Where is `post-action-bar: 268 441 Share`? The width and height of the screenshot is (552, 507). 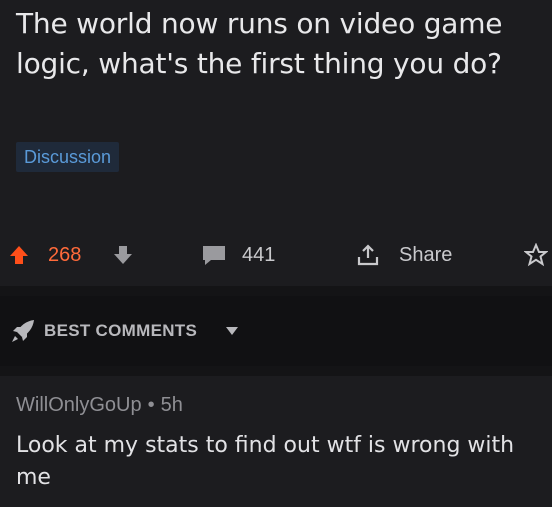
post-action-bar: 268 441 Share is located at coordinates (276, 255).